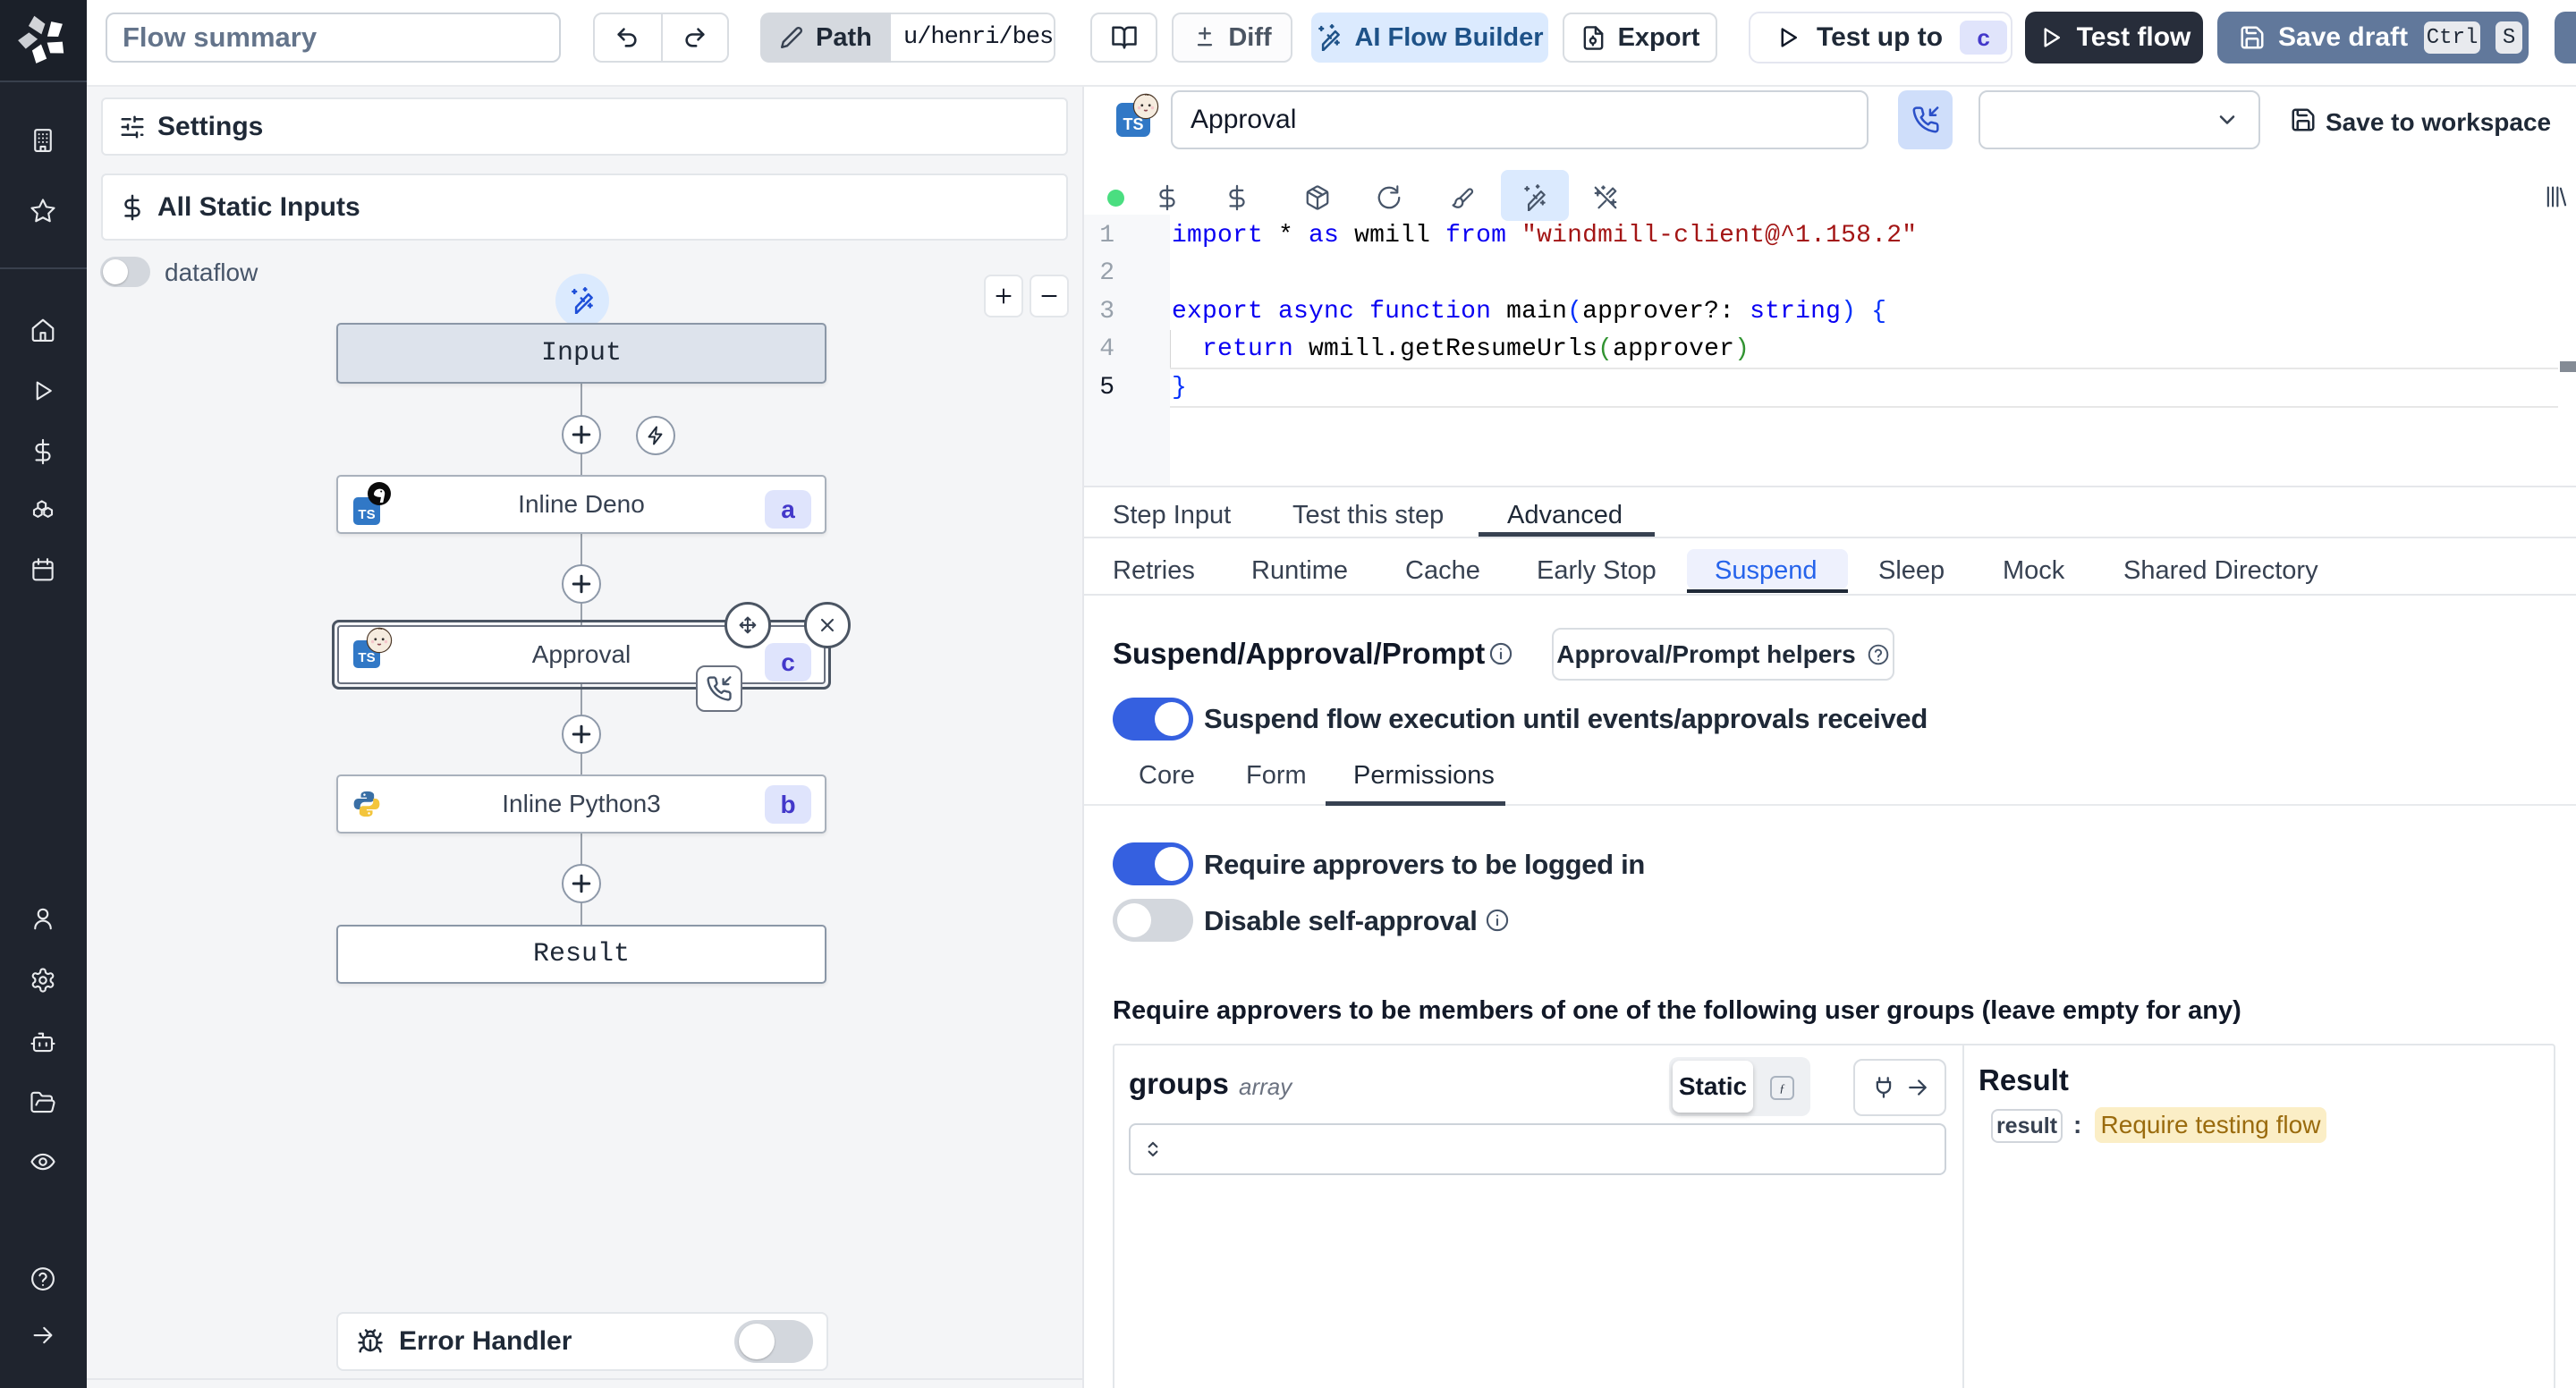 The width and height of the screenshot is (2576, 1388). I want to click on svg-text: ƒ, so click(1782, 1088).